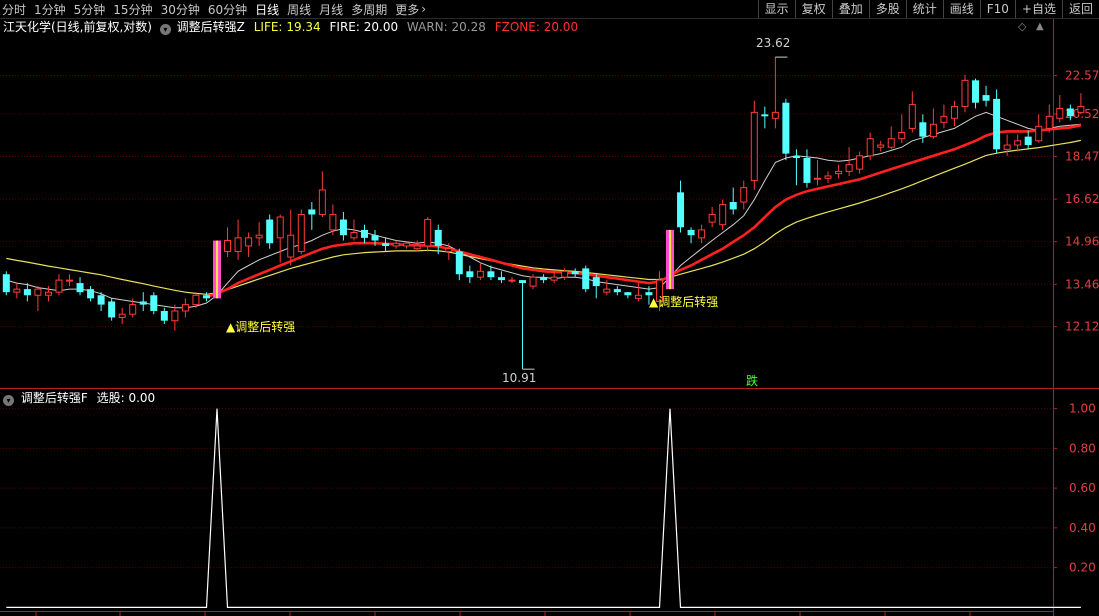  What do you see at coordinates (519, 378) in the screenshot?
I see `low-price-label: 10.91` at bounding box center [519, 378].